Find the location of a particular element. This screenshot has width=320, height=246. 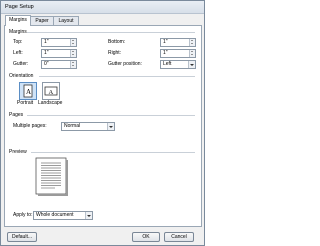

gutter-value: 0" is located at coordinates (46, 64).